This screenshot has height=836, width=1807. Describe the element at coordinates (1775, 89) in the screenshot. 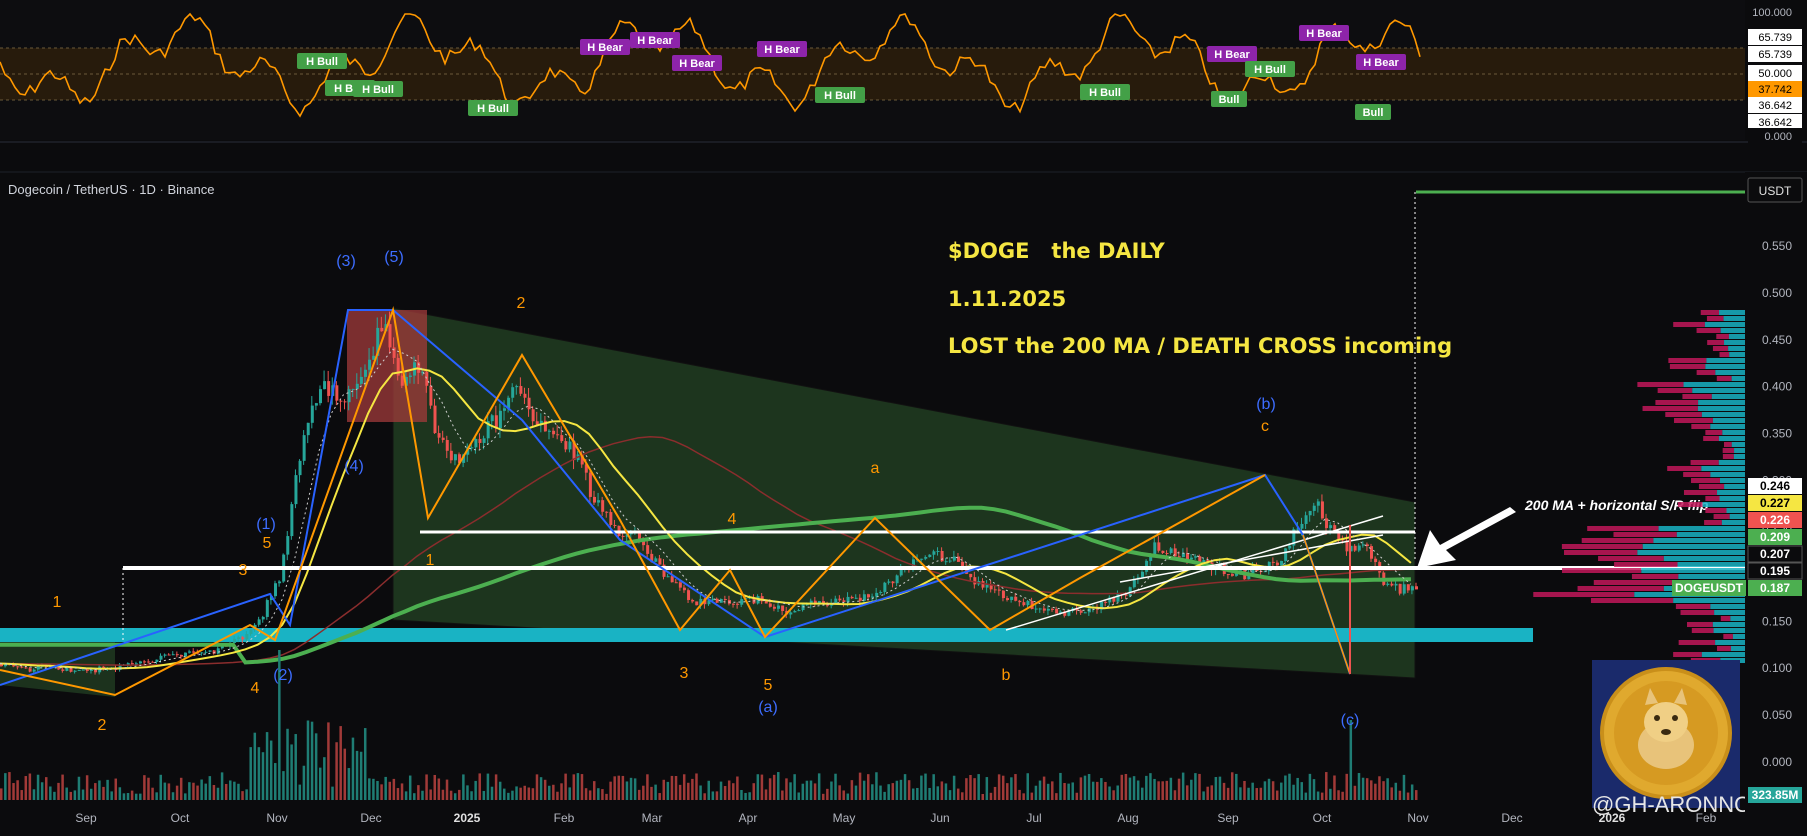

I see `rsi-level-tag: 37.742` at that location.